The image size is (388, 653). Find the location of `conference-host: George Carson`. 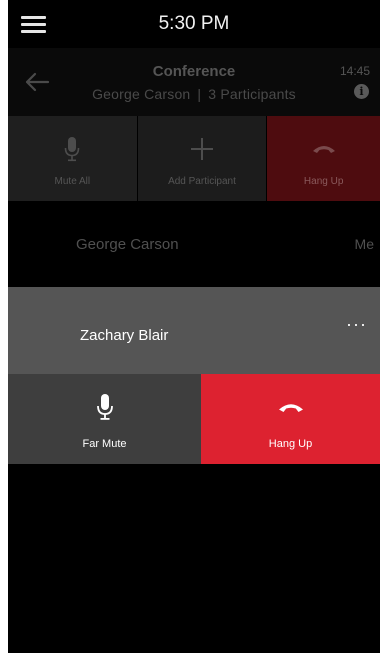

conference-host: George Carson is located at coordinates (141, 94).